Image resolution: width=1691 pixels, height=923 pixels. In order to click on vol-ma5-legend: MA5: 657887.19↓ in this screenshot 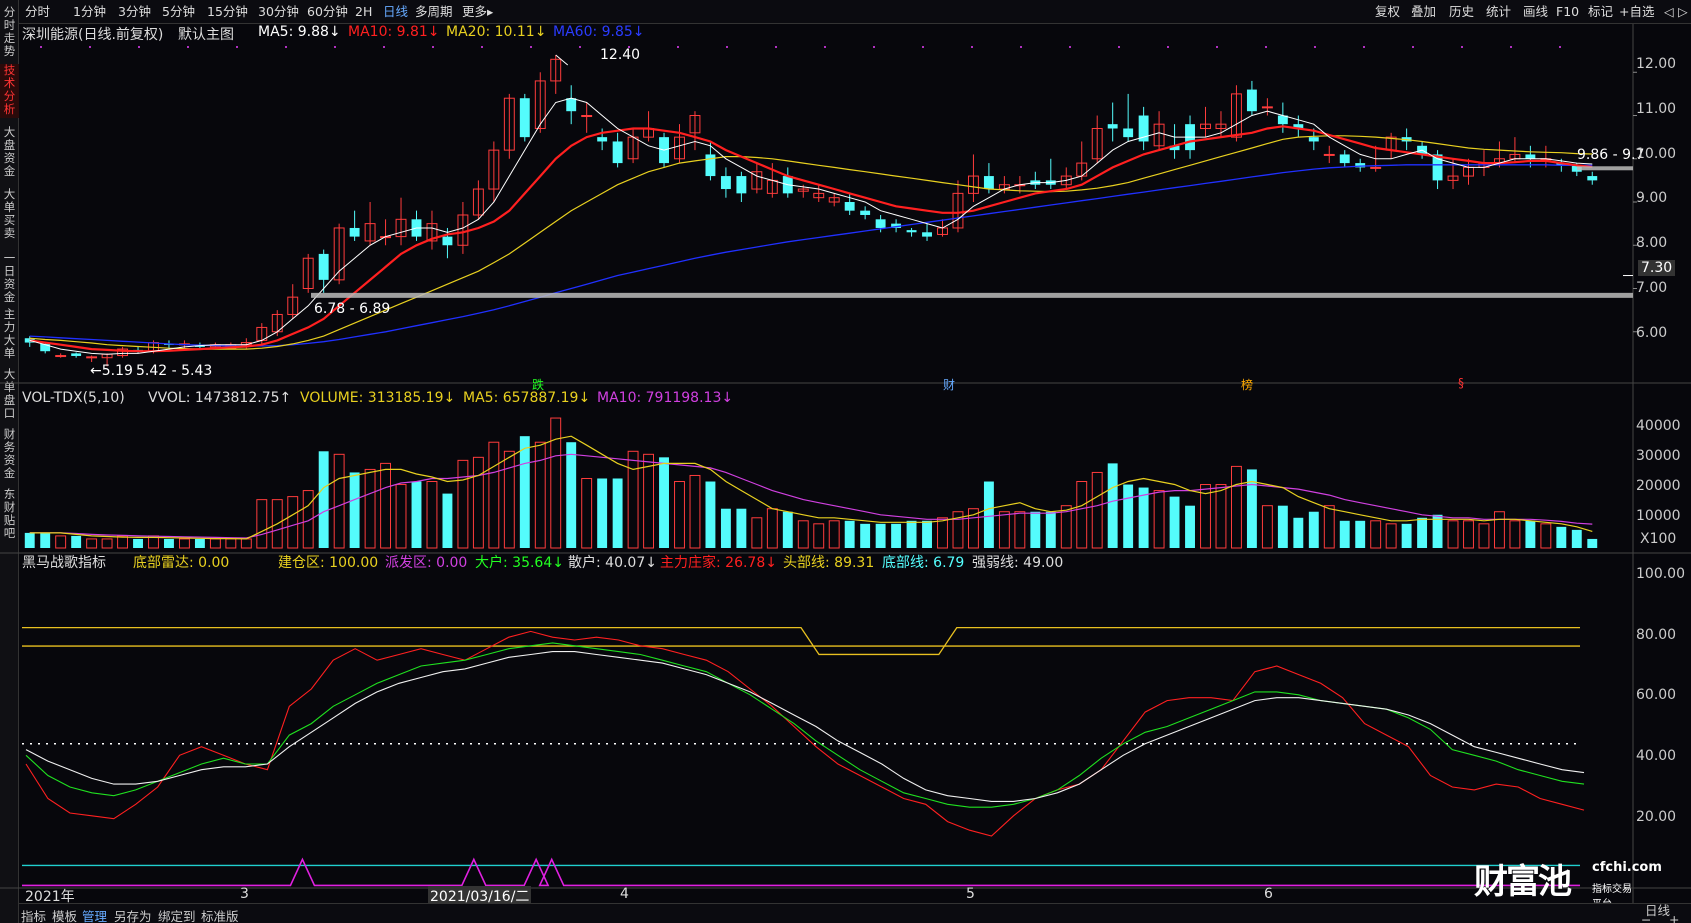, I will do `click(527, 398)`.